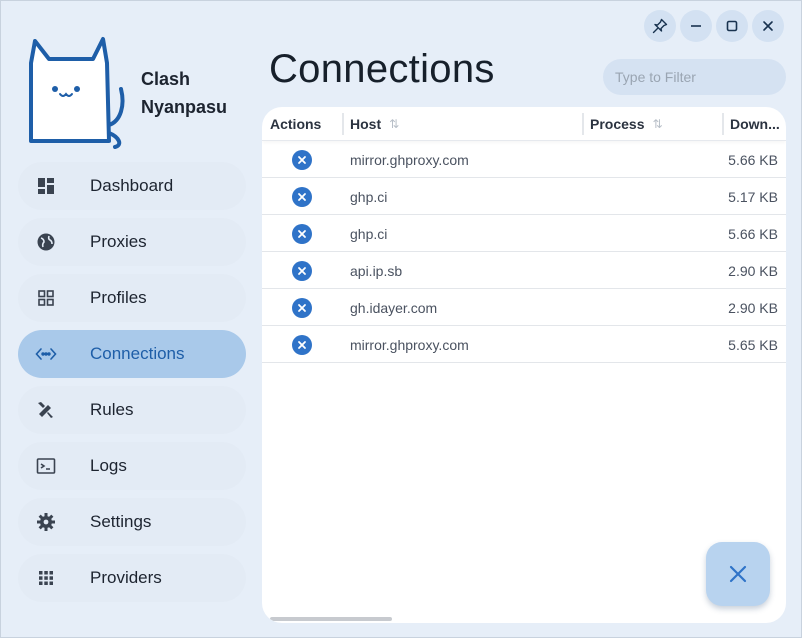  What do you see at coordinates (112, 409) in the screenshot?
I see `sidebar-item-label: Rules` at bounding box center [112, 409].